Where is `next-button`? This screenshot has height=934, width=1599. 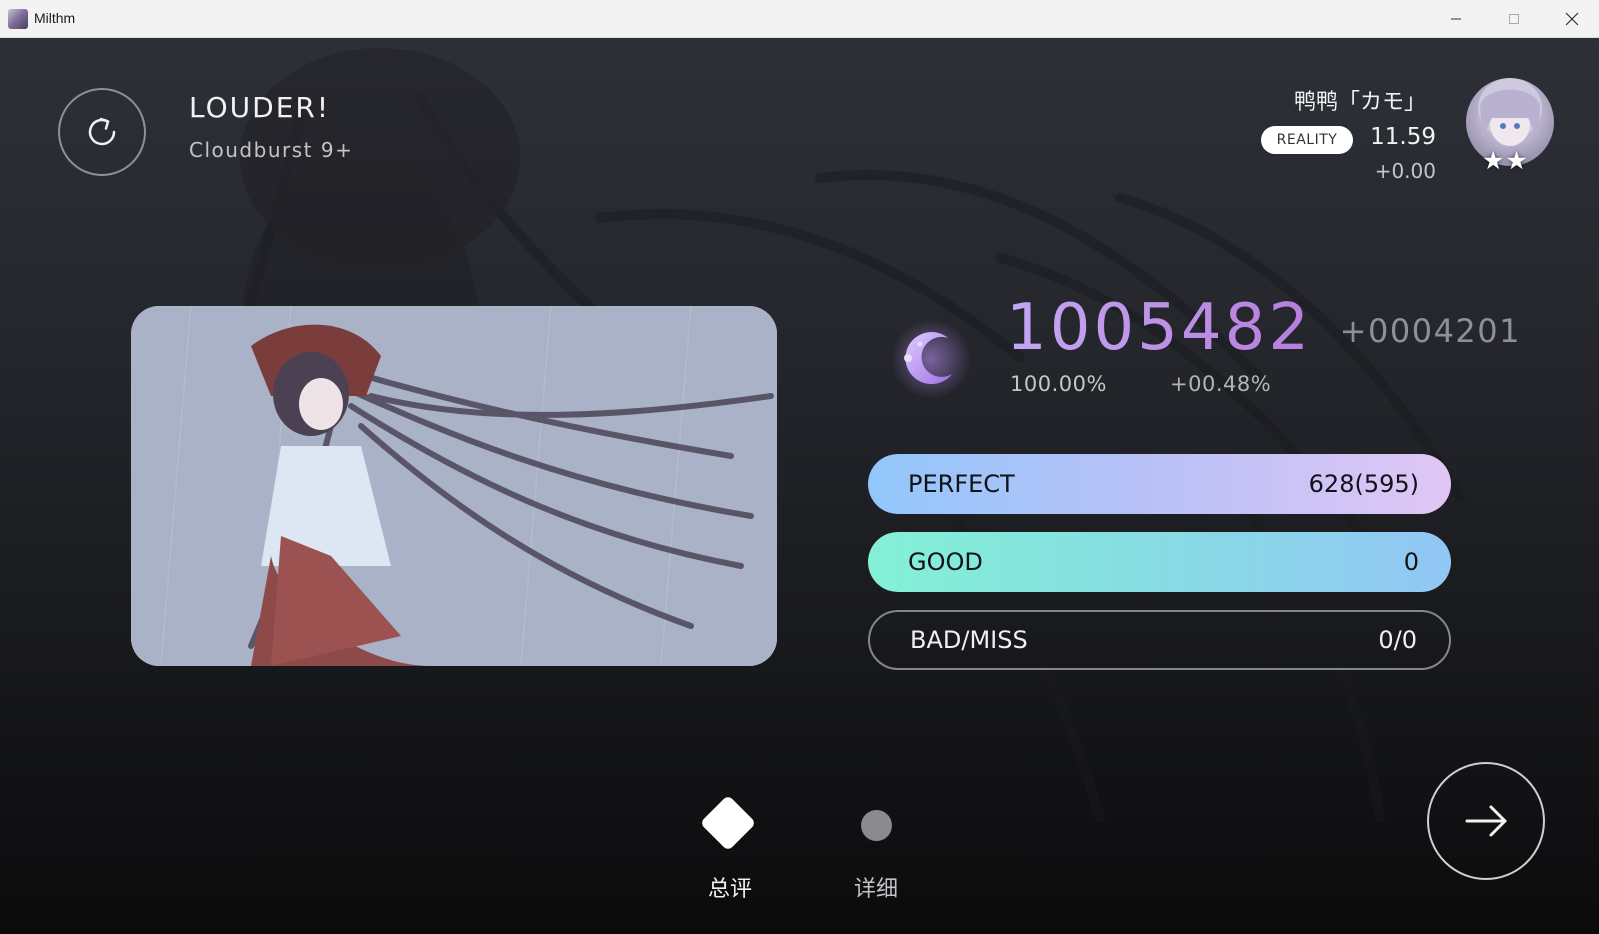 next-button is located at coordinates (1486, 821).